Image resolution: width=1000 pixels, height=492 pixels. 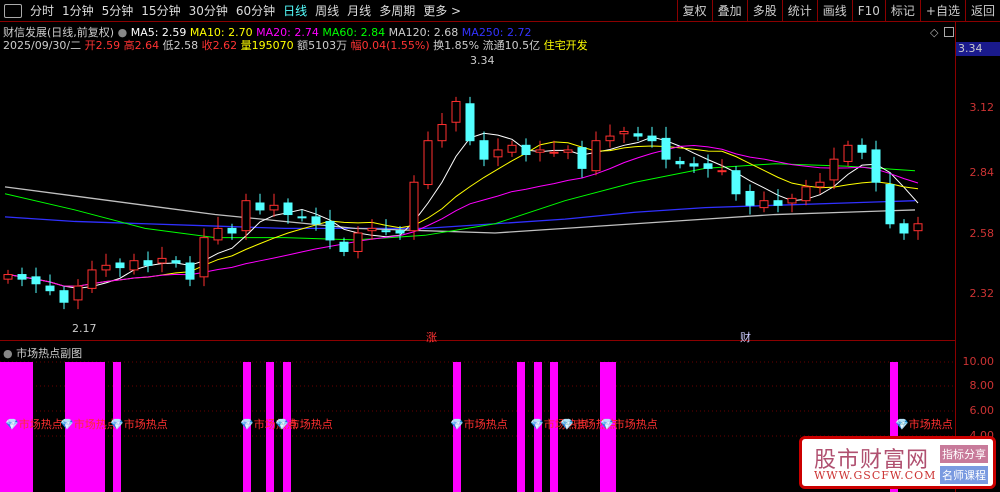 I want to click on course-button: 名师课程, so click(x=964, y=475).